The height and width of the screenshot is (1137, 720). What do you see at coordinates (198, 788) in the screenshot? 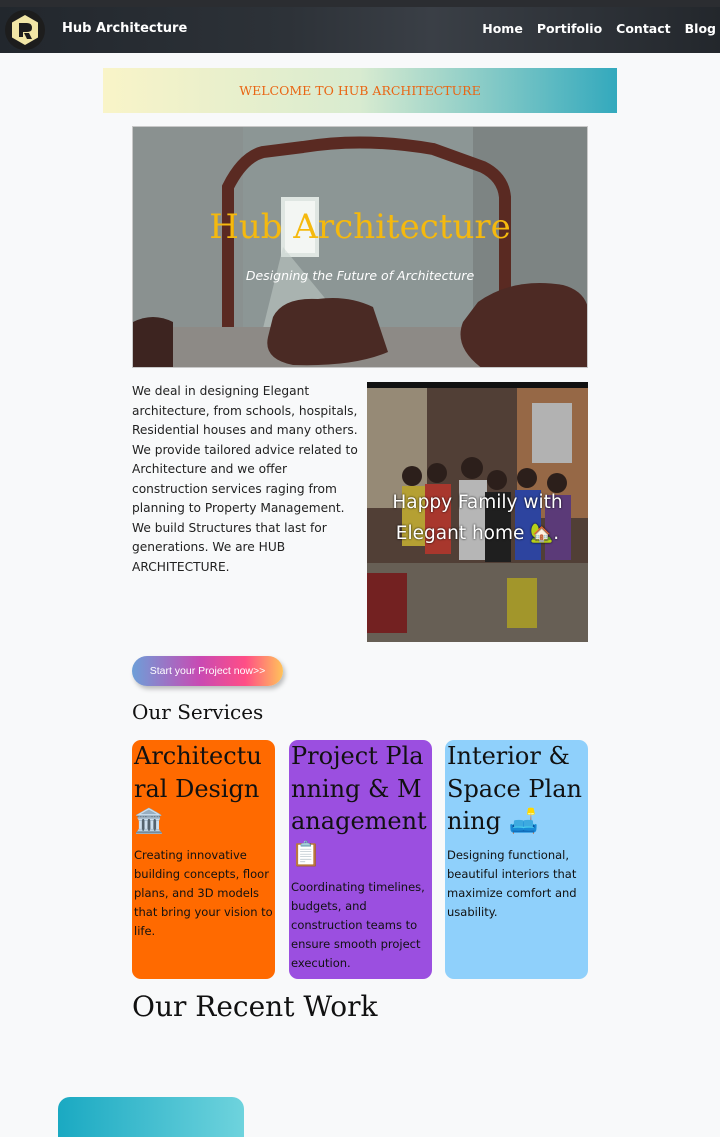
I see `service-card-title: Architectural Design 🏛️` at bounding box center [198, 788].